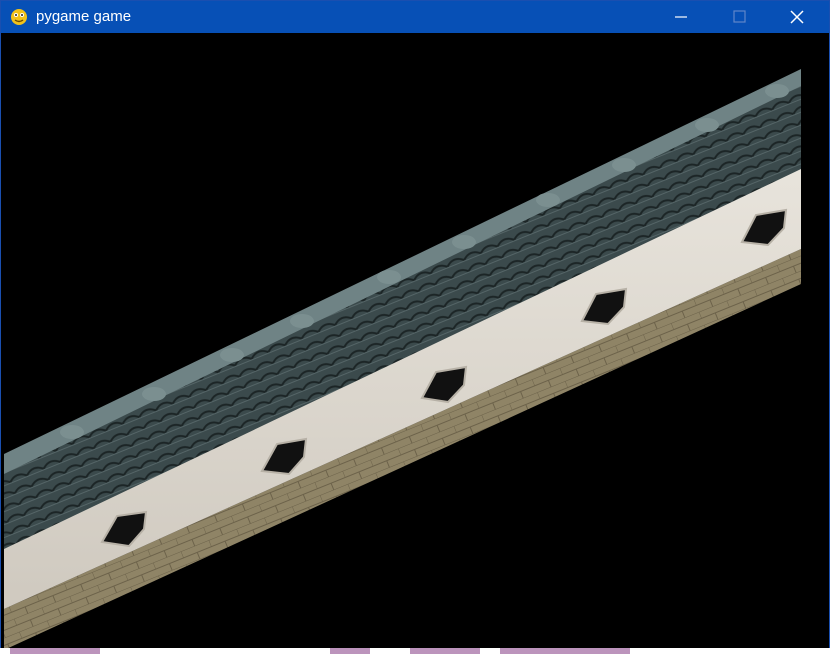 The width and height of the screenshot is (830, 654). I want to click on close-icon, so click(797, 17).